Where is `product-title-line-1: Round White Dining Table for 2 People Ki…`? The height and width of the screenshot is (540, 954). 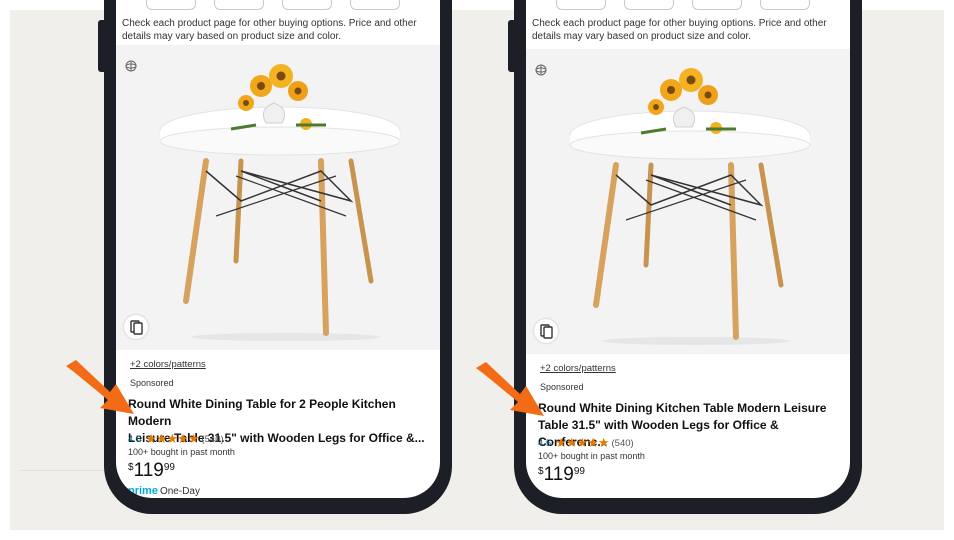
product-title-line-1: Round White Dining Table for 2 People Ki… is located at coordinates (262, 412).